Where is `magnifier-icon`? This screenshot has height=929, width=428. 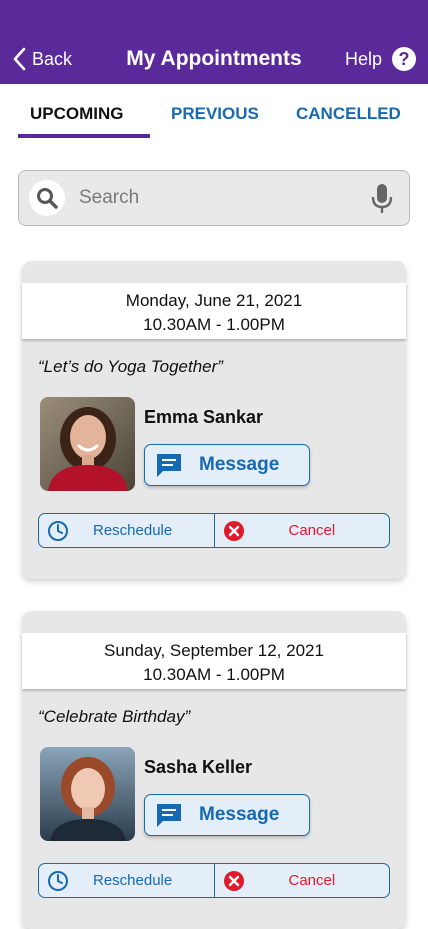 magnifier-icon is located at coordinates (47, 198).